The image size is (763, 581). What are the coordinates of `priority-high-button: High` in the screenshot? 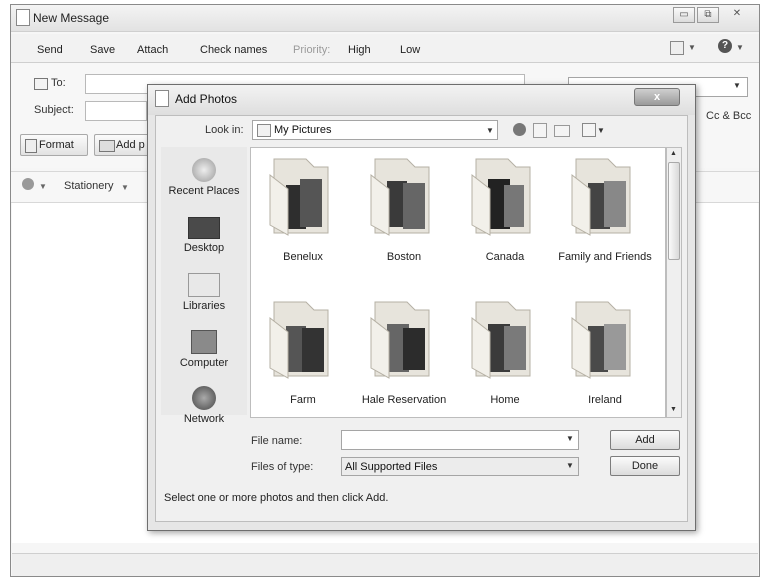 It's located at (359, 50).